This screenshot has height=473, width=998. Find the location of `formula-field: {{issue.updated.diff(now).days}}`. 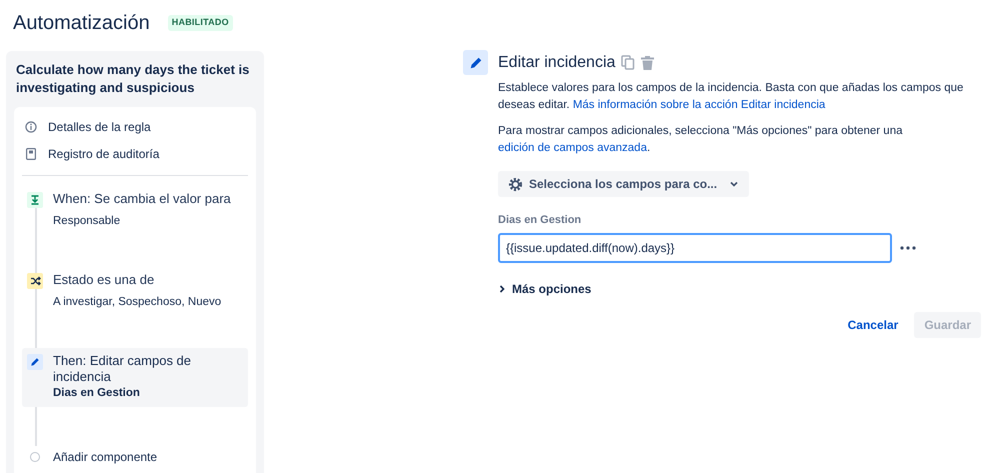

formula-field: {{issue.updated.diff(now).days}} is located at coordinates (695, 247).